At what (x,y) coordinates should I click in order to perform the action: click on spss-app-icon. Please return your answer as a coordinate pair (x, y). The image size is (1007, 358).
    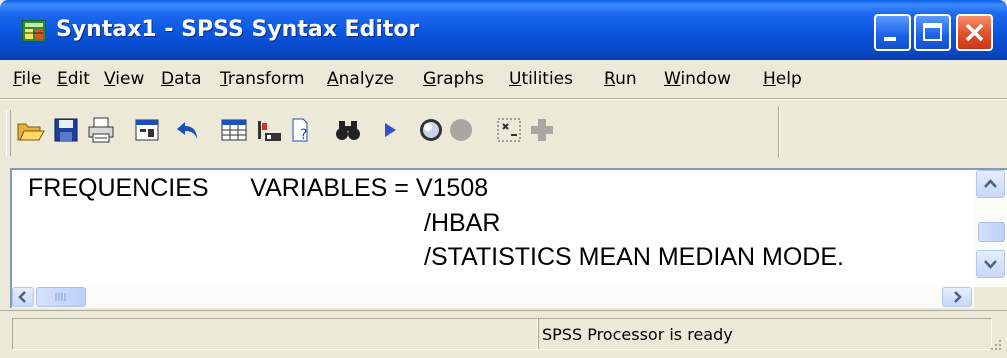
    Looking at the image, I should click on (34, 31).